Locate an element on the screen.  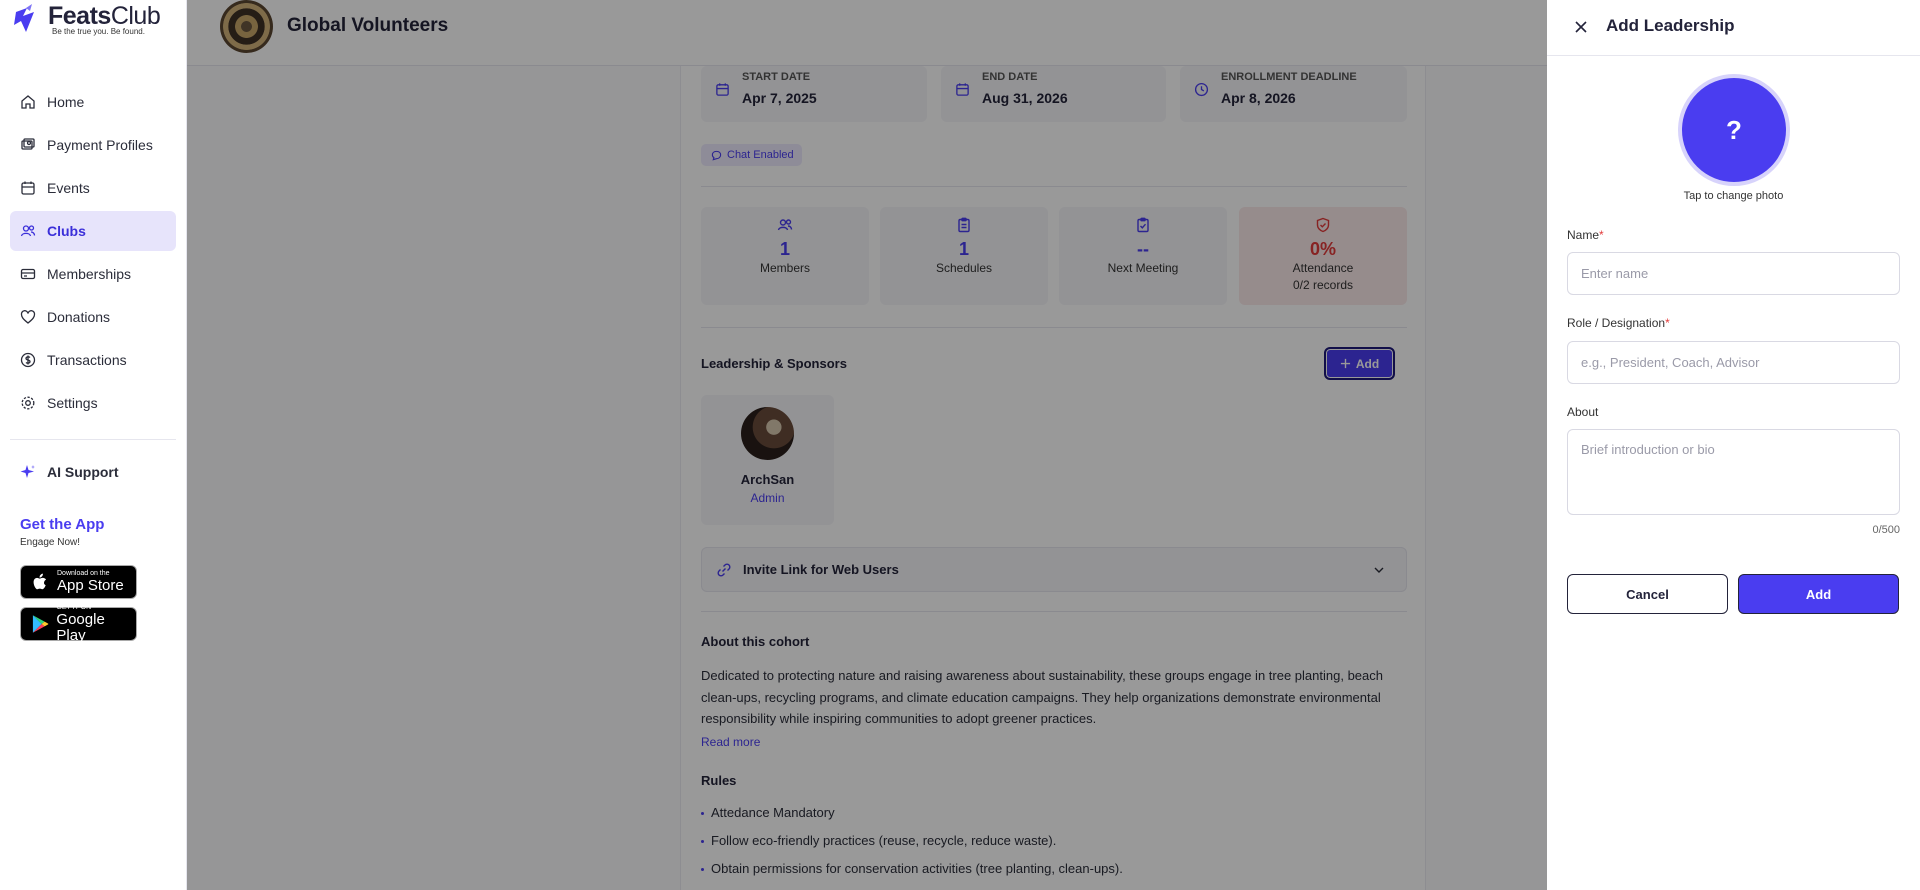
sidebar-item-label: Home is located at coordinates (66, 102).